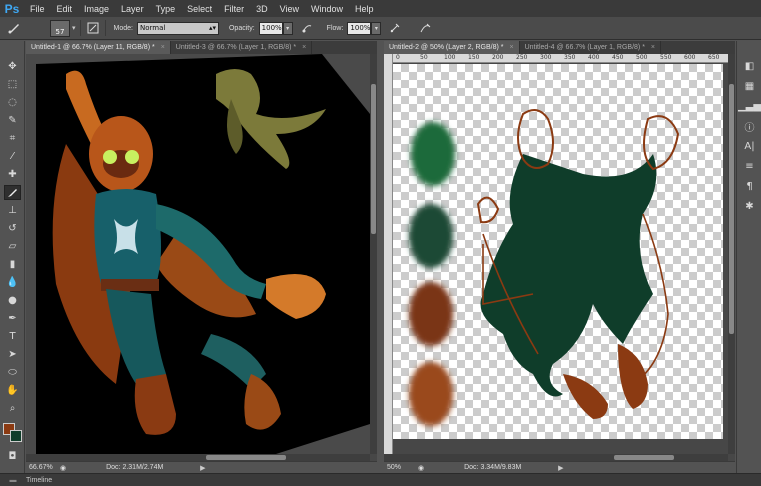 This screenshot has height=486, width=761. What do you see at coordinates (395, 28) in the screenshot?
I see `airbrush-icon` at bounding box center [395, 28].